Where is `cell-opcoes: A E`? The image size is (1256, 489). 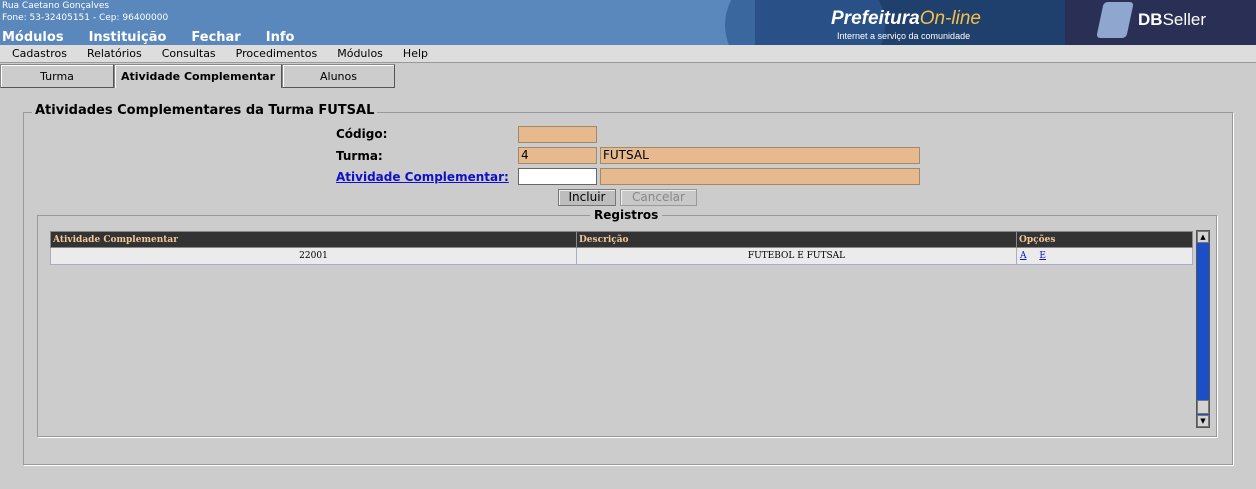
cell-opcoes: A E is located at coordinates (1104, 256).